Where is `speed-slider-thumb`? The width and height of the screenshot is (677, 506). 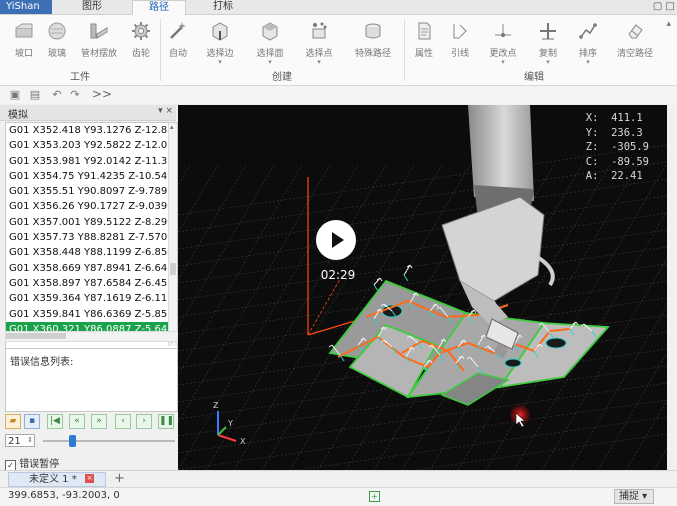
speed-slider-thumb is located at coordinates (73, 441).